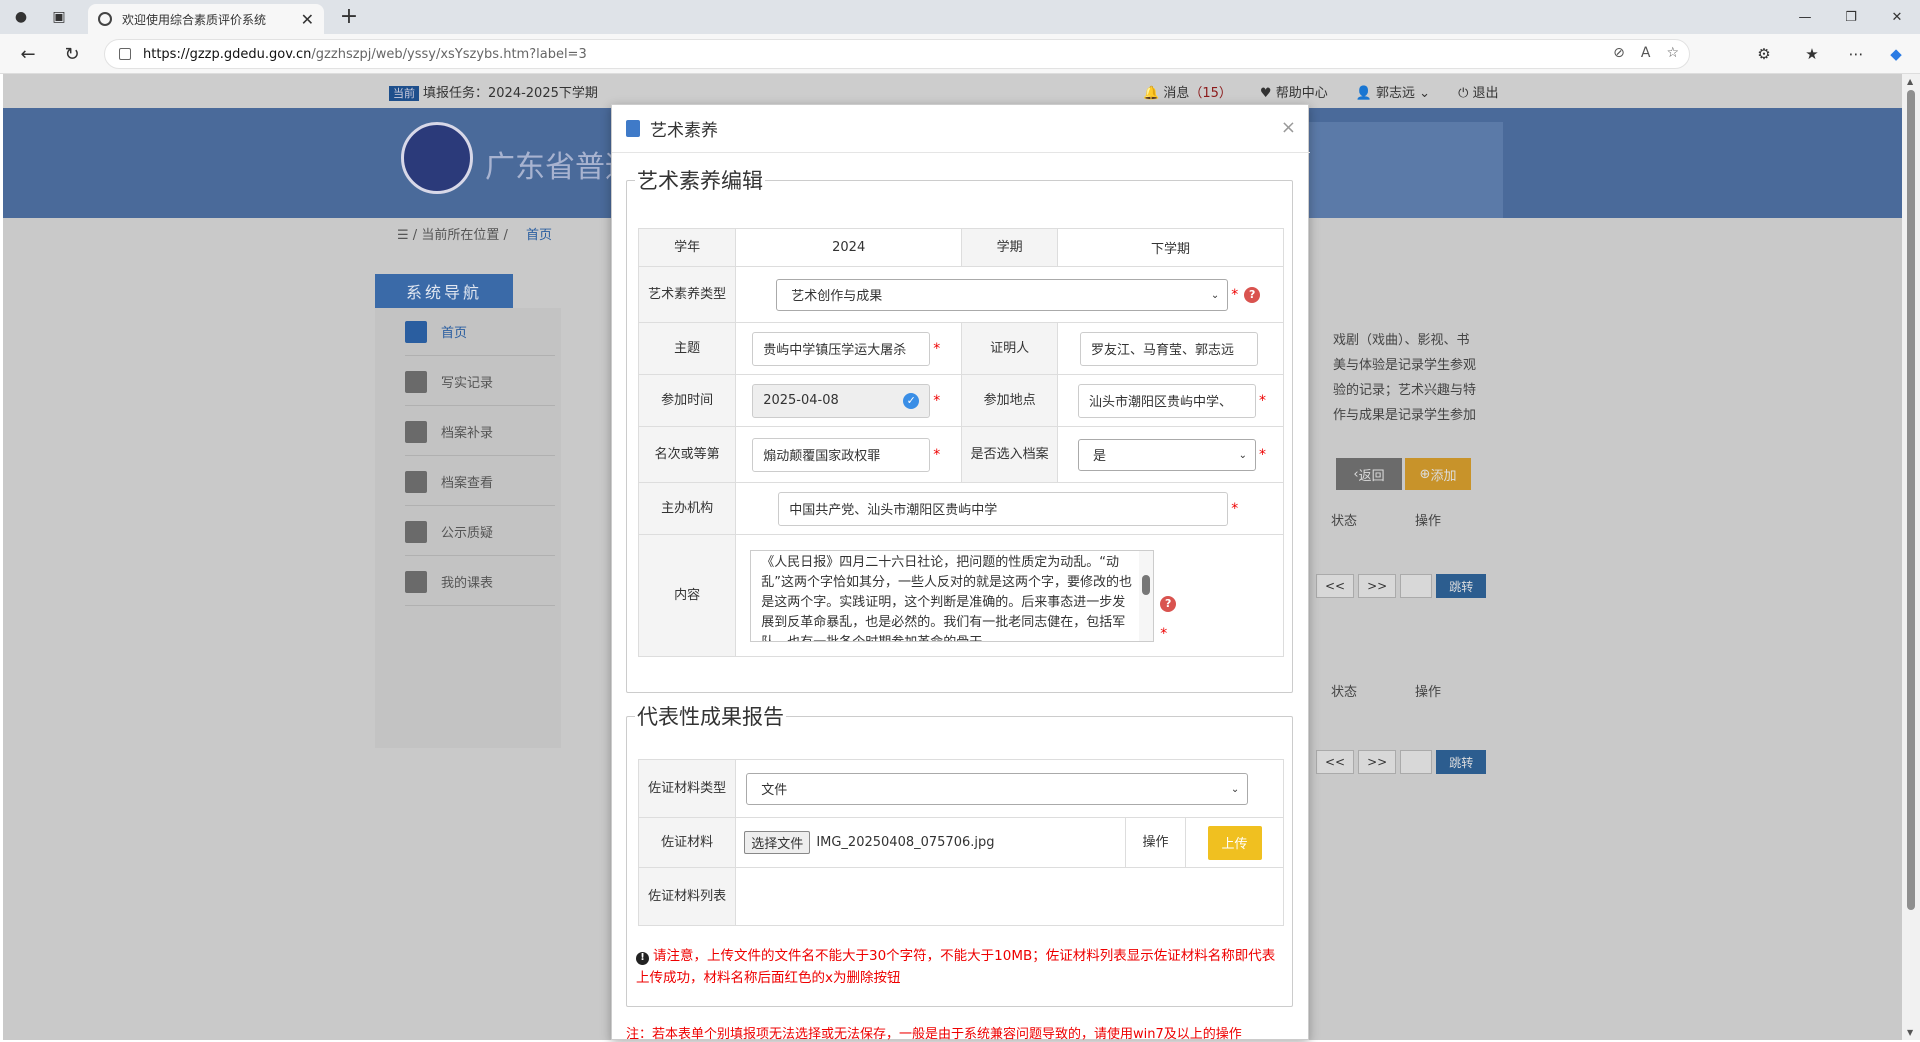 This screenshot has width=1920, height=1042. I want to click on content-label: 内容, so click(687, 595).